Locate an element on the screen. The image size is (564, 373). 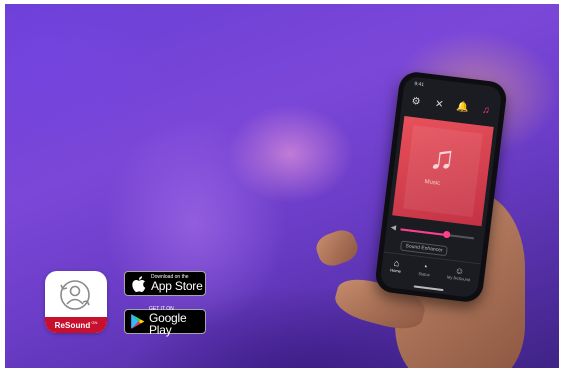
brand-name: ReSound is located at coordinates (72, 325).